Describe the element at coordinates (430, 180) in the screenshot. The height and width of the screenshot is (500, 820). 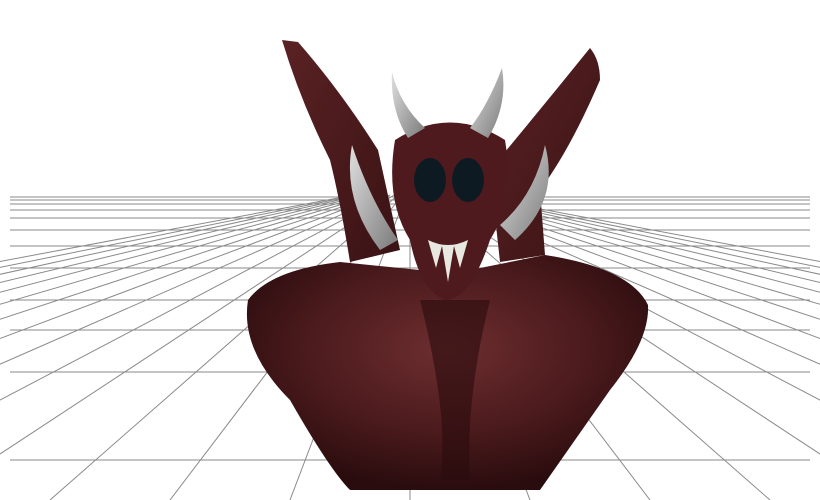
I see `left-eye` at that location.